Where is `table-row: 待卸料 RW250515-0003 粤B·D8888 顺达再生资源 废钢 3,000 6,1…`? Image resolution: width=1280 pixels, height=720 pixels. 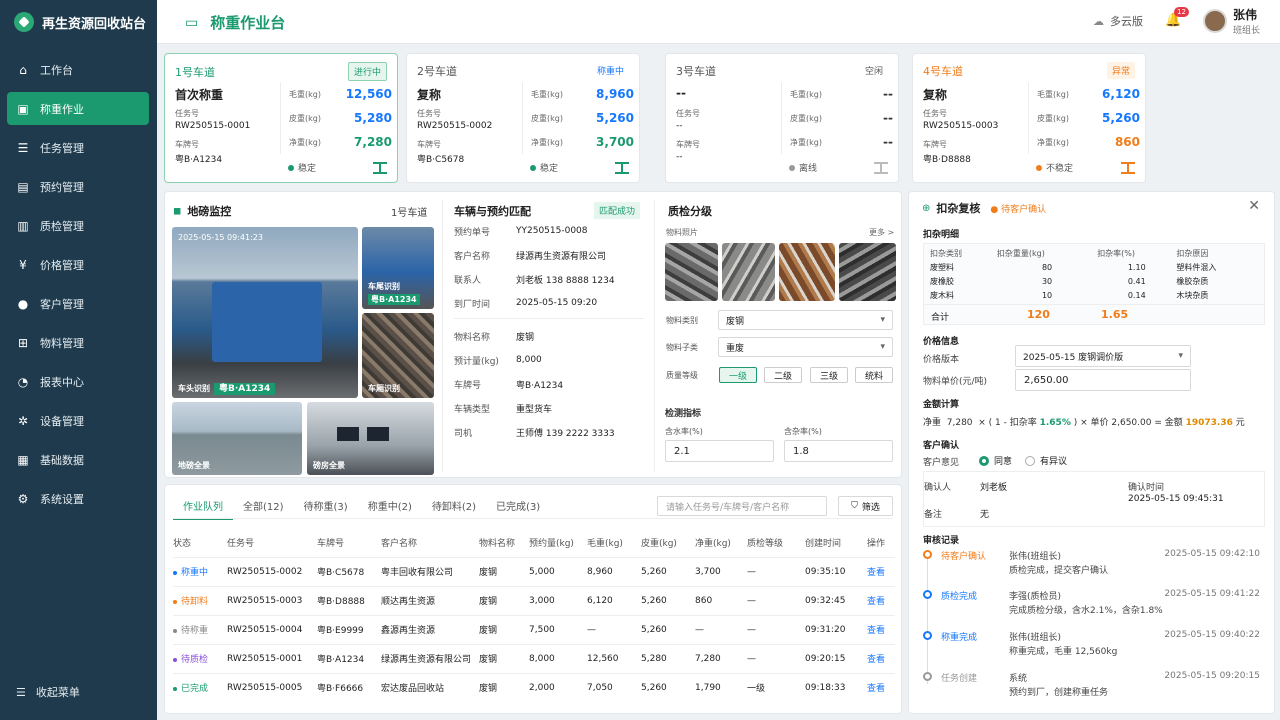
table-row: 待卸料 RW250515-0003 粤B·D8888 顺达再生资源 废钢 3,000 6,1… is located at coordinates (534, 600).